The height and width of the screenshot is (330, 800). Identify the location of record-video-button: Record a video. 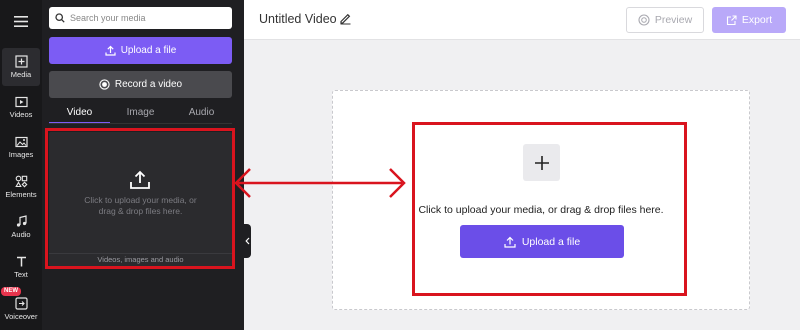
(140, 84).